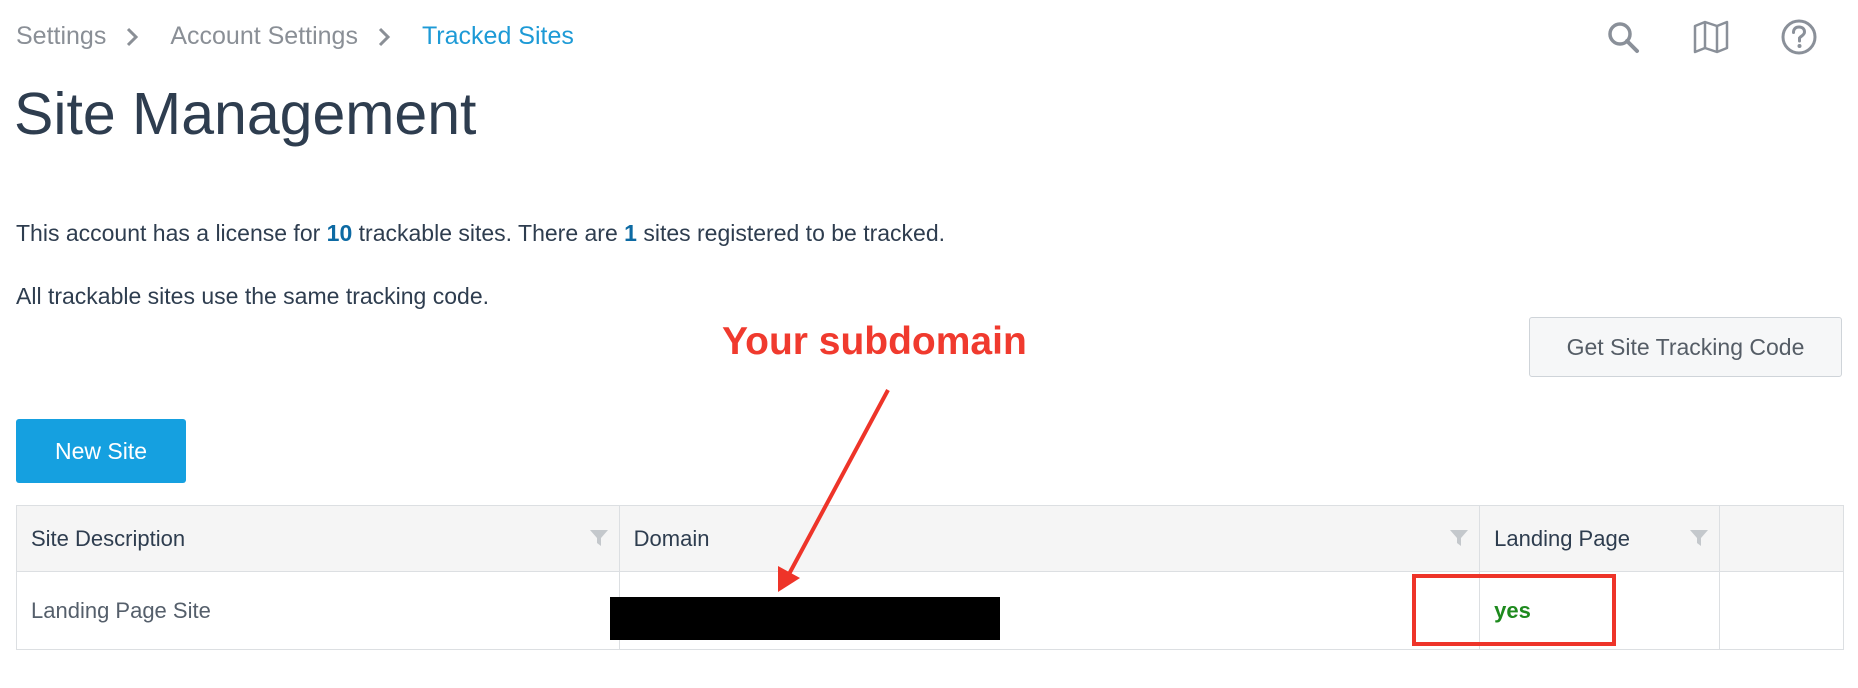  Describe the element at coordinates (168, 233) in the screenshot. I see `license-text-prefix: This account has a license for` at that location.